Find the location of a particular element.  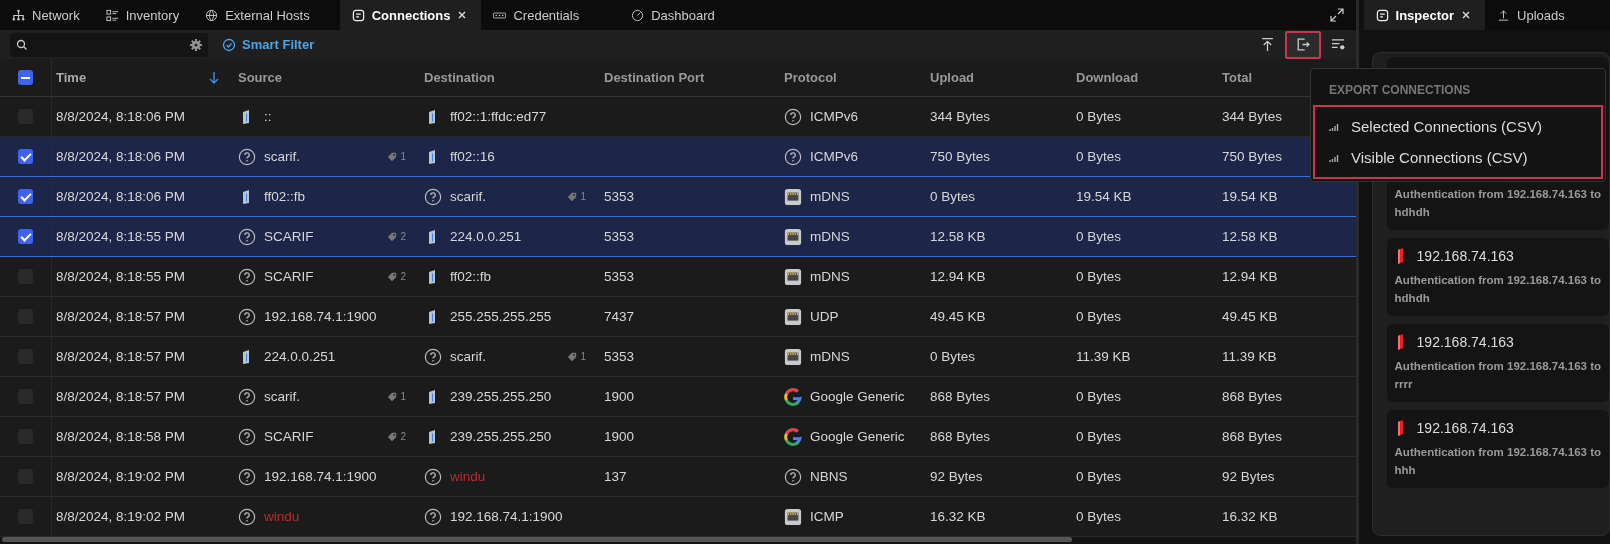

column-header: Destination Port is located at coordinates (654, 78).